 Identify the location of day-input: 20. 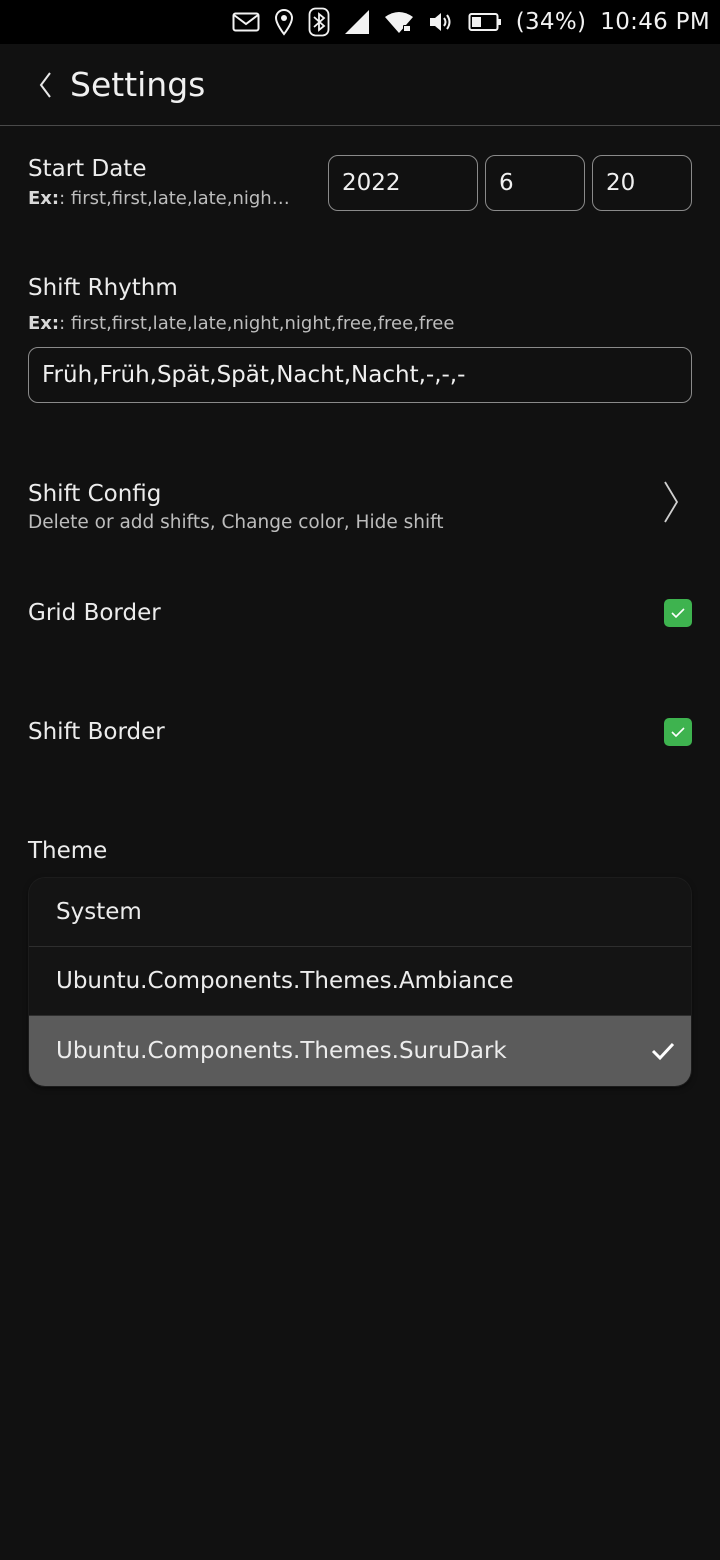
(642, 183).